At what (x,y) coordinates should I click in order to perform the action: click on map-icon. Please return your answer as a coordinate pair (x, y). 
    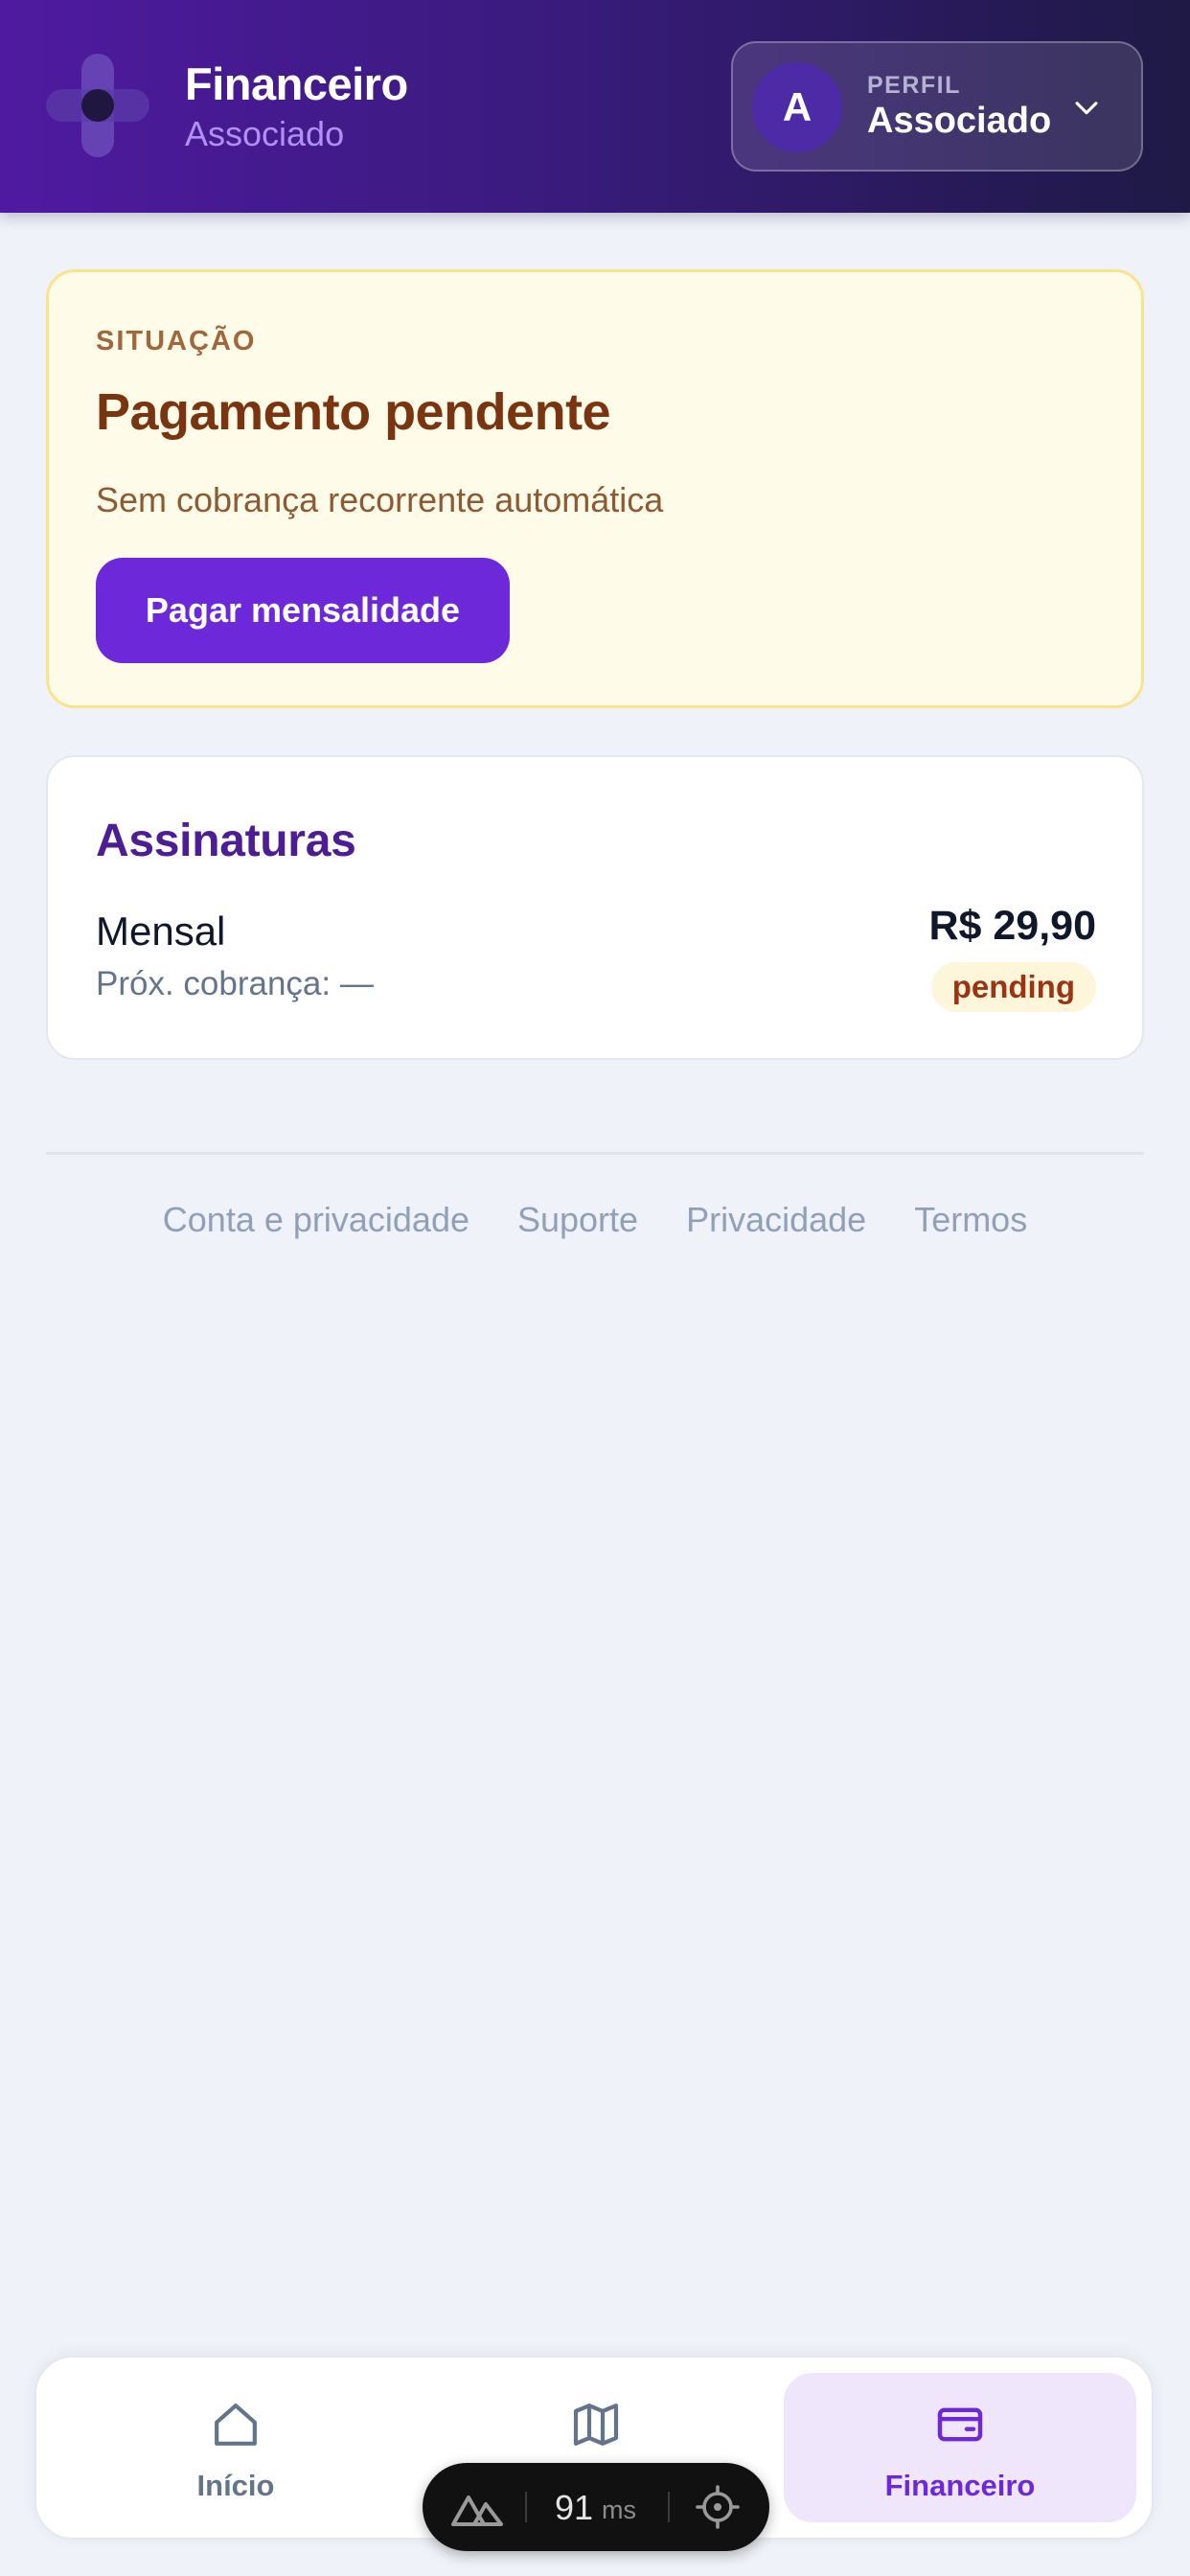
    Looking at the image, I should click on (596, 2425).